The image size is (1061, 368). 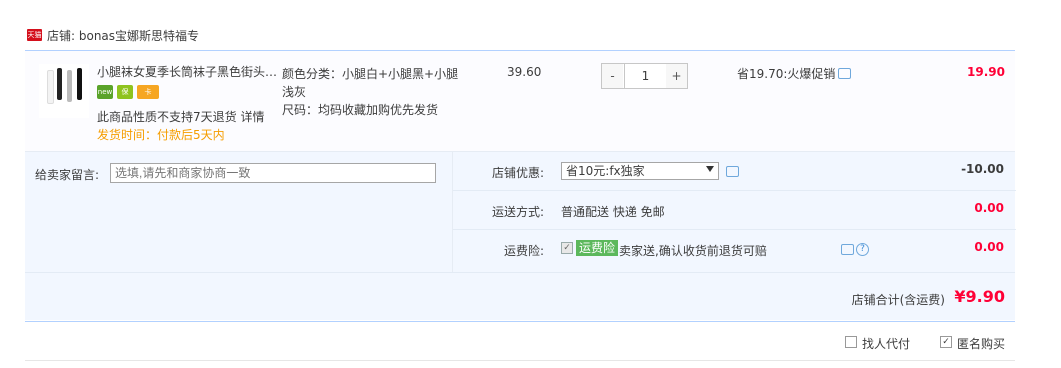 I want to click on coupon-row: 店铺优惠: 省10元:fx独家 -10.00, so click(x=734, y=171).